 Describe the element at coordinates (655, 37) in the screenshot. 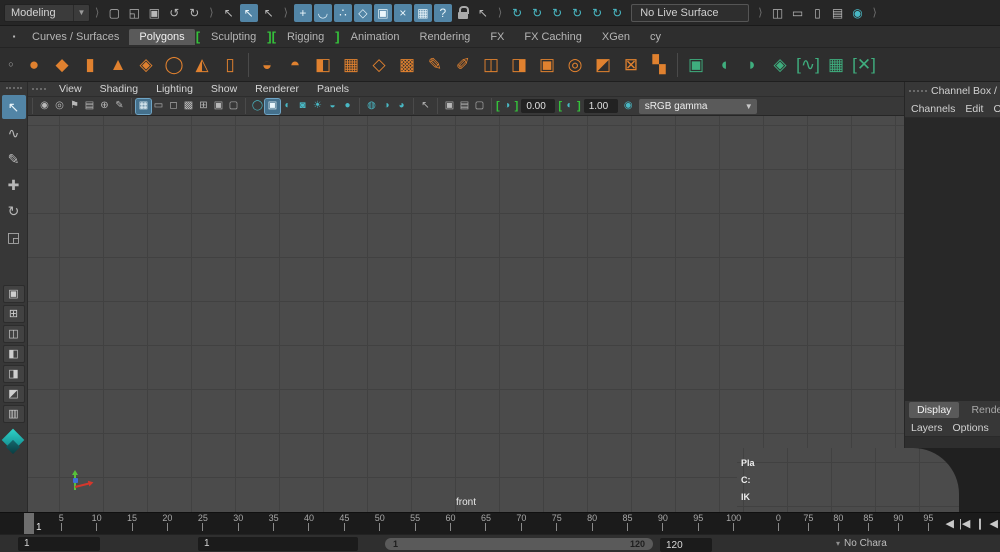

I see `tab-cy: cy` at that location.